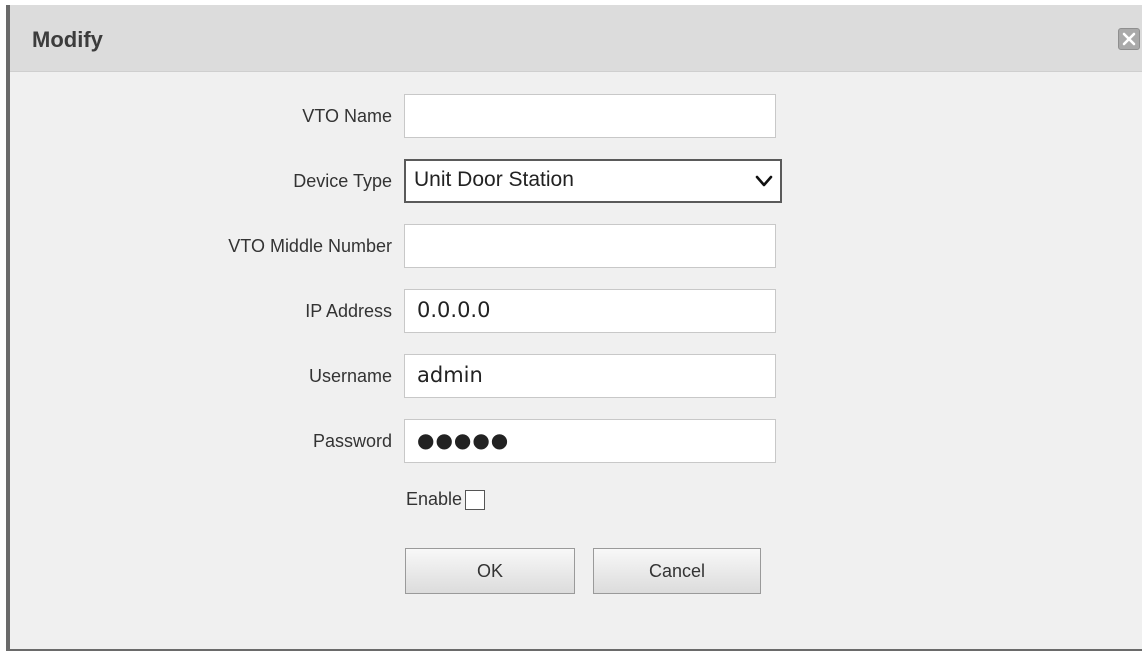 The width and height of the screenshot is (1147, 657). I want to click on vto-name-input, so click(590, 116).